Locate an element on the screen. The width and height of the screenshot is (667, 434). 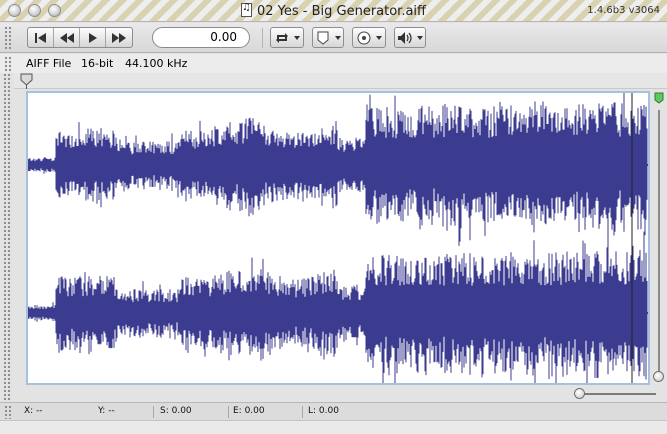
marker-dropdown is located at coordinates (328, 37).